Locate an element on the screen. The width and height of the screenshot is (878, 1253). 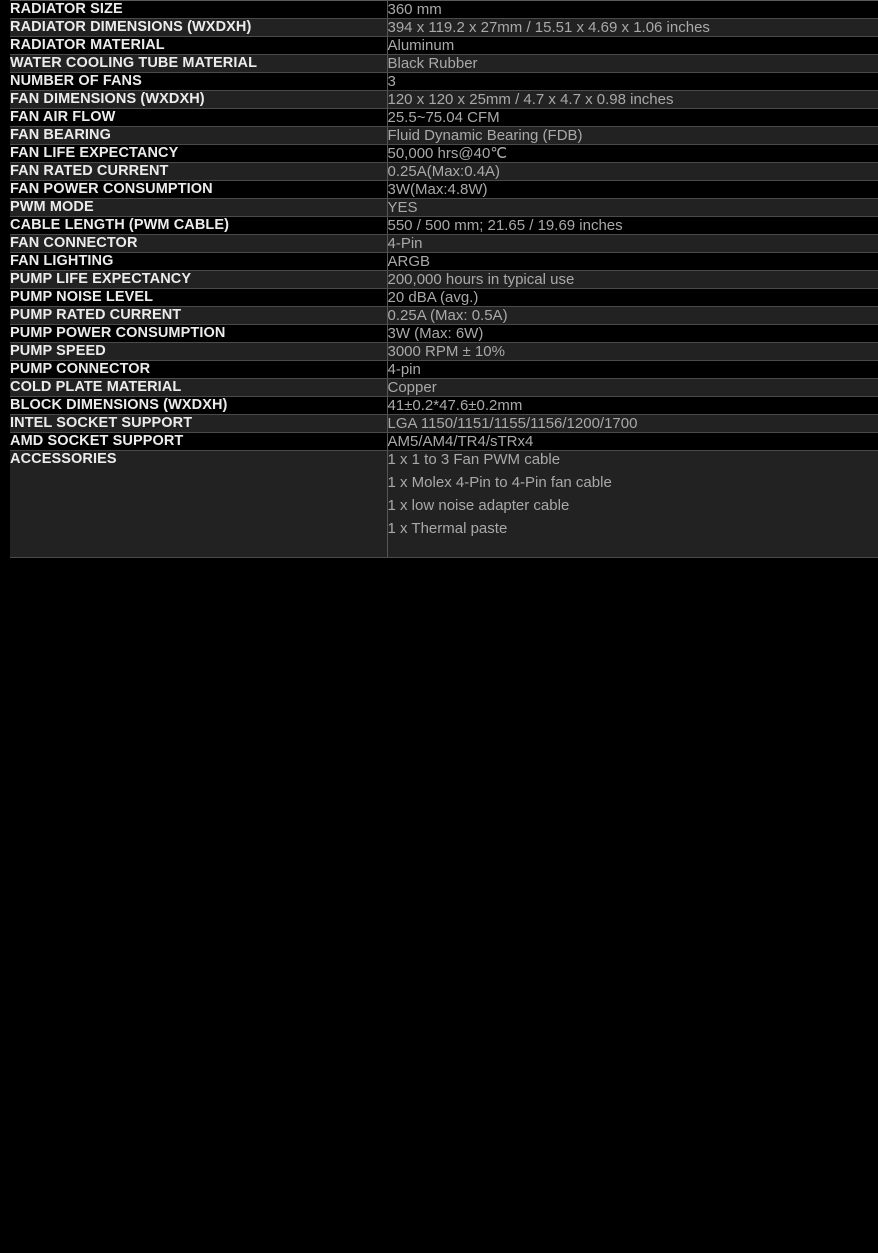
spec-value: Fluid Dynamic Bearing (FDB) is located at coordinates (632, 135).